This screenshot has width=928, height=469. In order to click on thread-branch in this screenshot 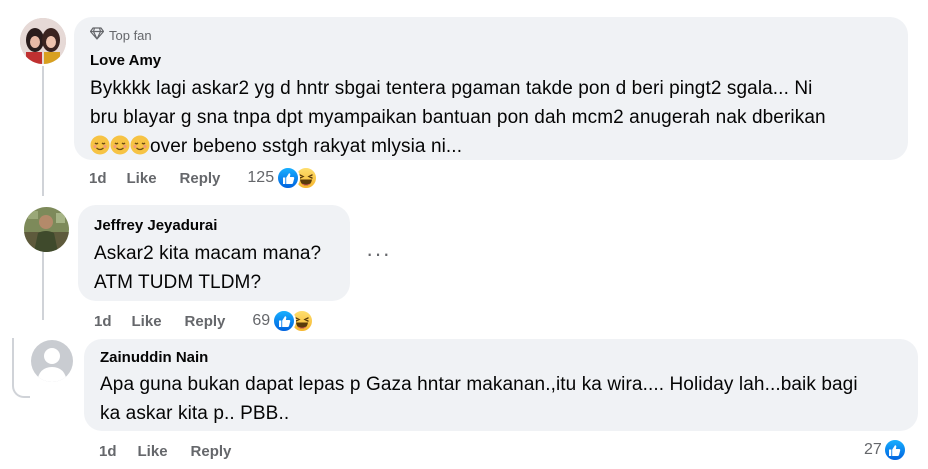, I will do `click(21, 368)`.